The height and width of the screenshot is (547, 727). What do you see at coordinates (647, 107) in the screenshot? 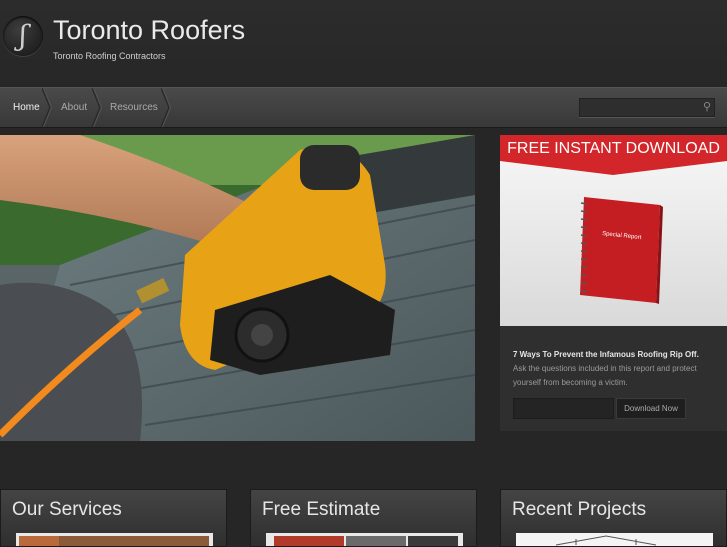
I see `search-input: ⚲` at bounding box center [647, 107].